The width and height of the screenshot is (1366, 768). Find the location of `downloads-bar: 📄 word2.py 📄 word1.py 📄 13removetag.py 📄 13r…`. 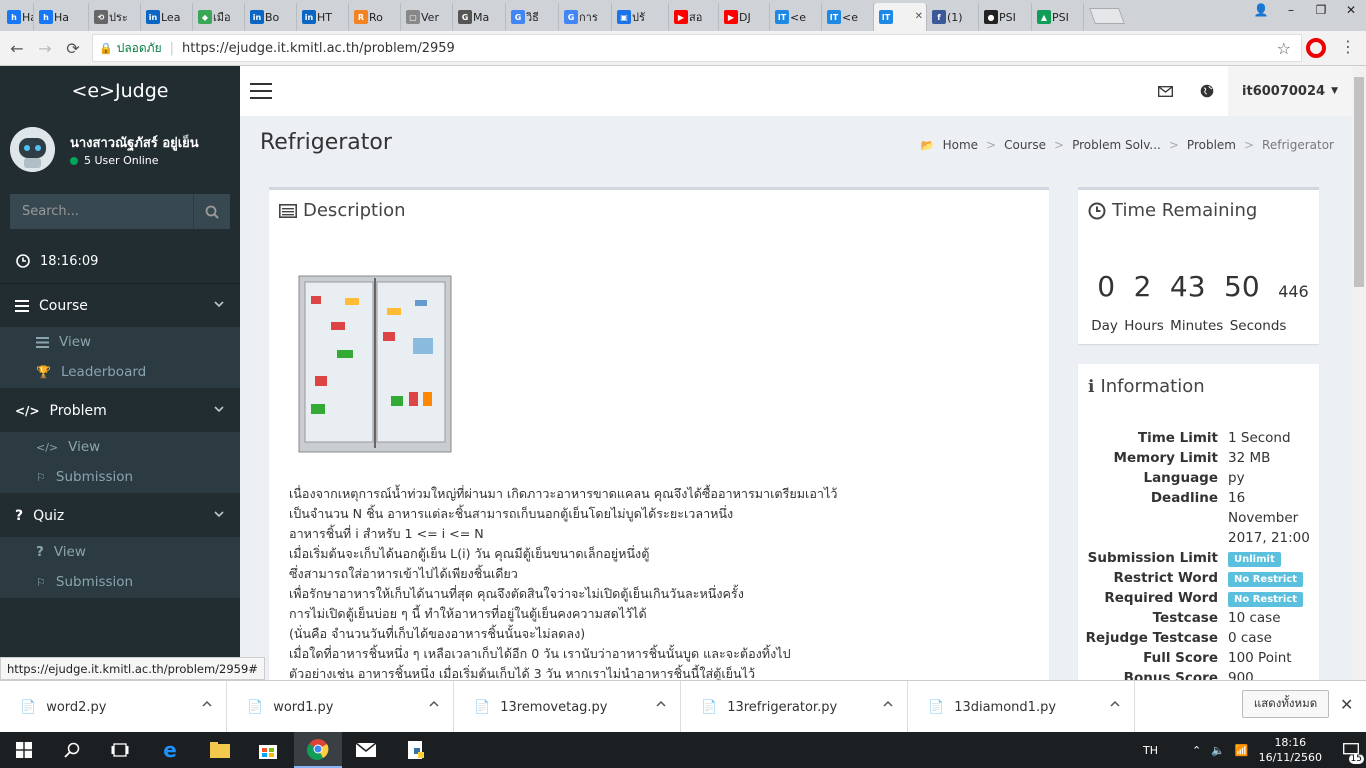

downloads-bar: 📄 word2.py 📄 word1.py 📄 13removetag.py 📄 13r… is located at coordinates (683, 706).